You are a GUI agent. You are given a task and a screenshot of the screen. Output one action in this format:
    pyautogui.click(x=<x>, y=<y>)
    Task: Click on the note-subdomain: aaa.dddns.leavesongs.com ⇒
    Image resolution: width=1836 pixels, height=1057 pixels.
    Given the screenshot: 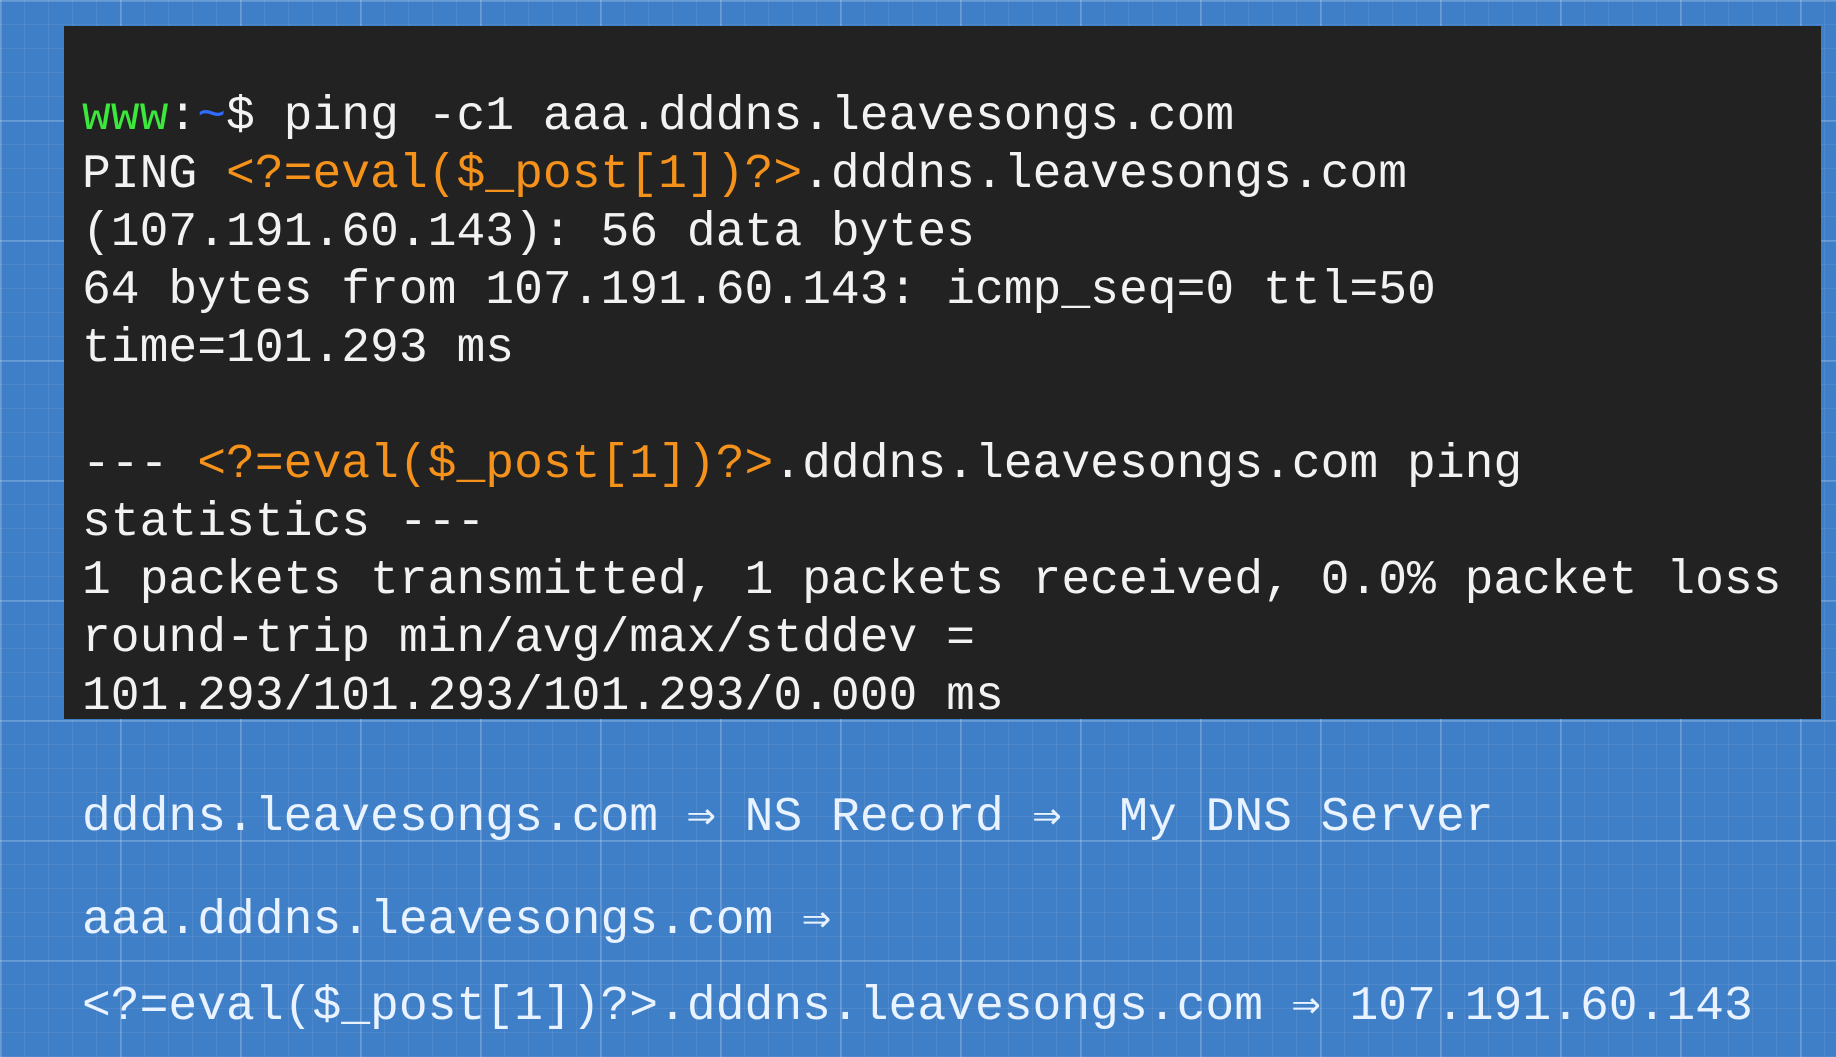 What is the action you would take?
    pyautogui.click(x=457, y=921)
    